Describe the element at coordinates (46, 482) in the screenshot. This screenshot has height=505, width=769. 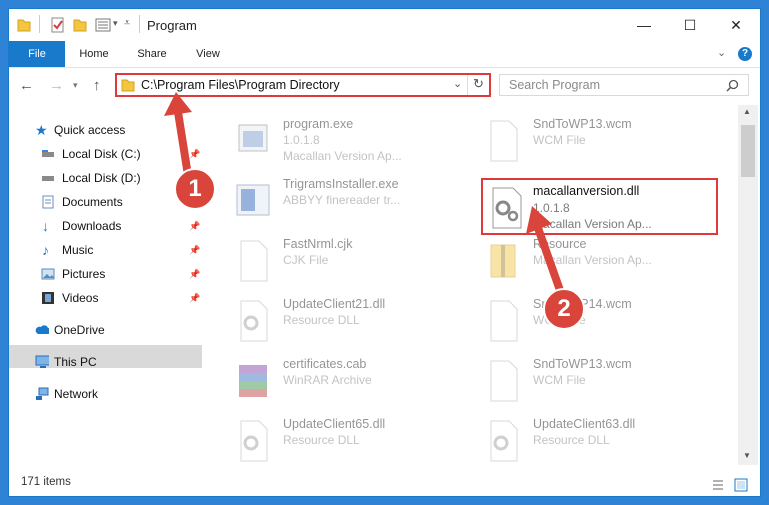
I see `item-count: 171 items` at that location.